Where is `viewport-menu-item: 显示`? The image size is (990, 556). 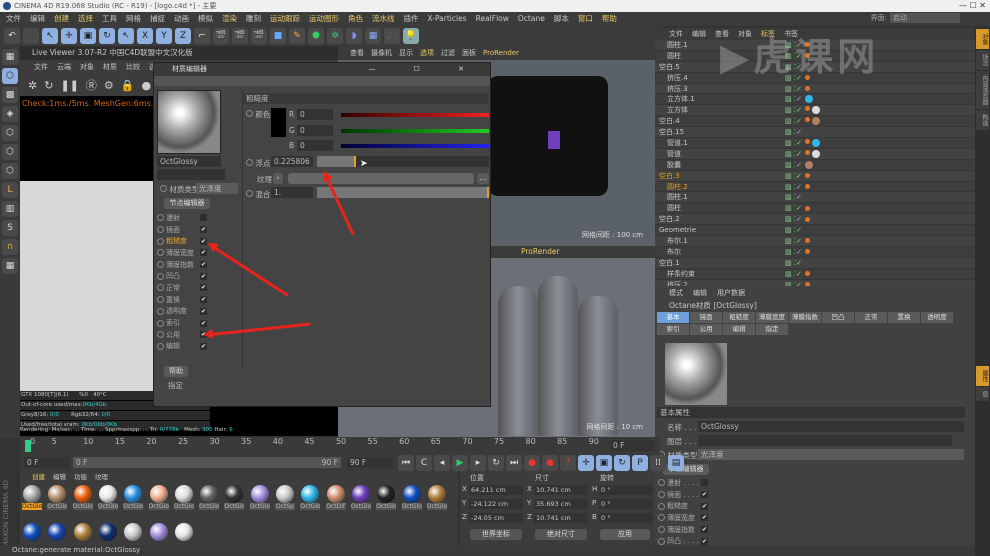 viewport-menu-item: 显示 is located at coordinates (406, 53).